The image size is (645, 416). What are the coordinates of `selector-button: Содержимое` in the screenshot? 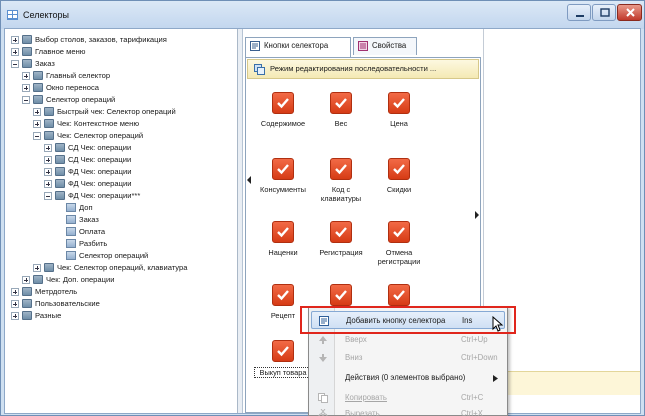 It's located at (283, 120).